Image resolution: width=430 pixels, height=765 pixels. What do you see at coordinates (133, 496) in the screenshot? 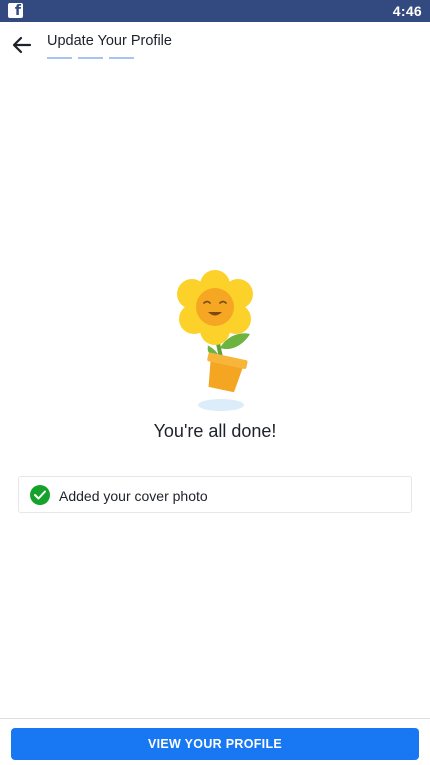
I see `completed-item-label: Added your cover photo` at bounding box center [133, 496].